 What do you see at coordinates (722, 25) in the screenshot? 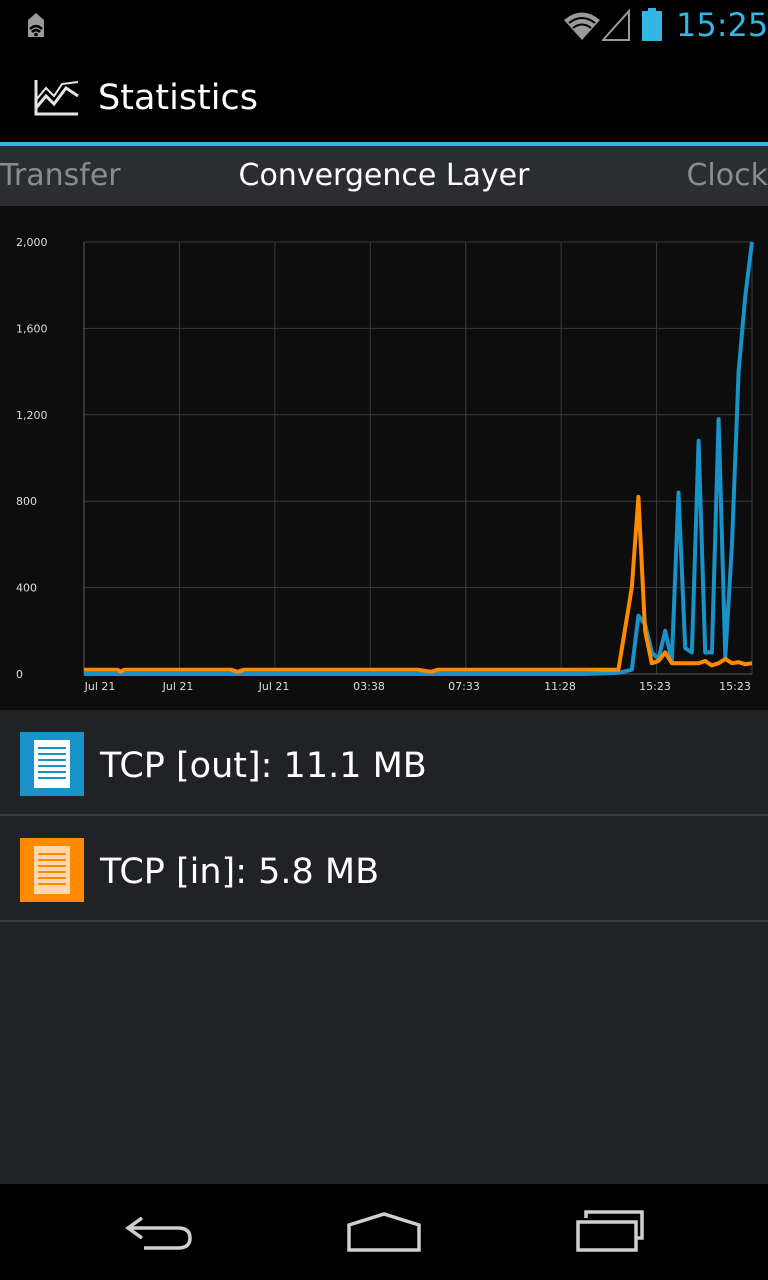
I see `status-clock: 15:25` at bounding box center [722, 25].